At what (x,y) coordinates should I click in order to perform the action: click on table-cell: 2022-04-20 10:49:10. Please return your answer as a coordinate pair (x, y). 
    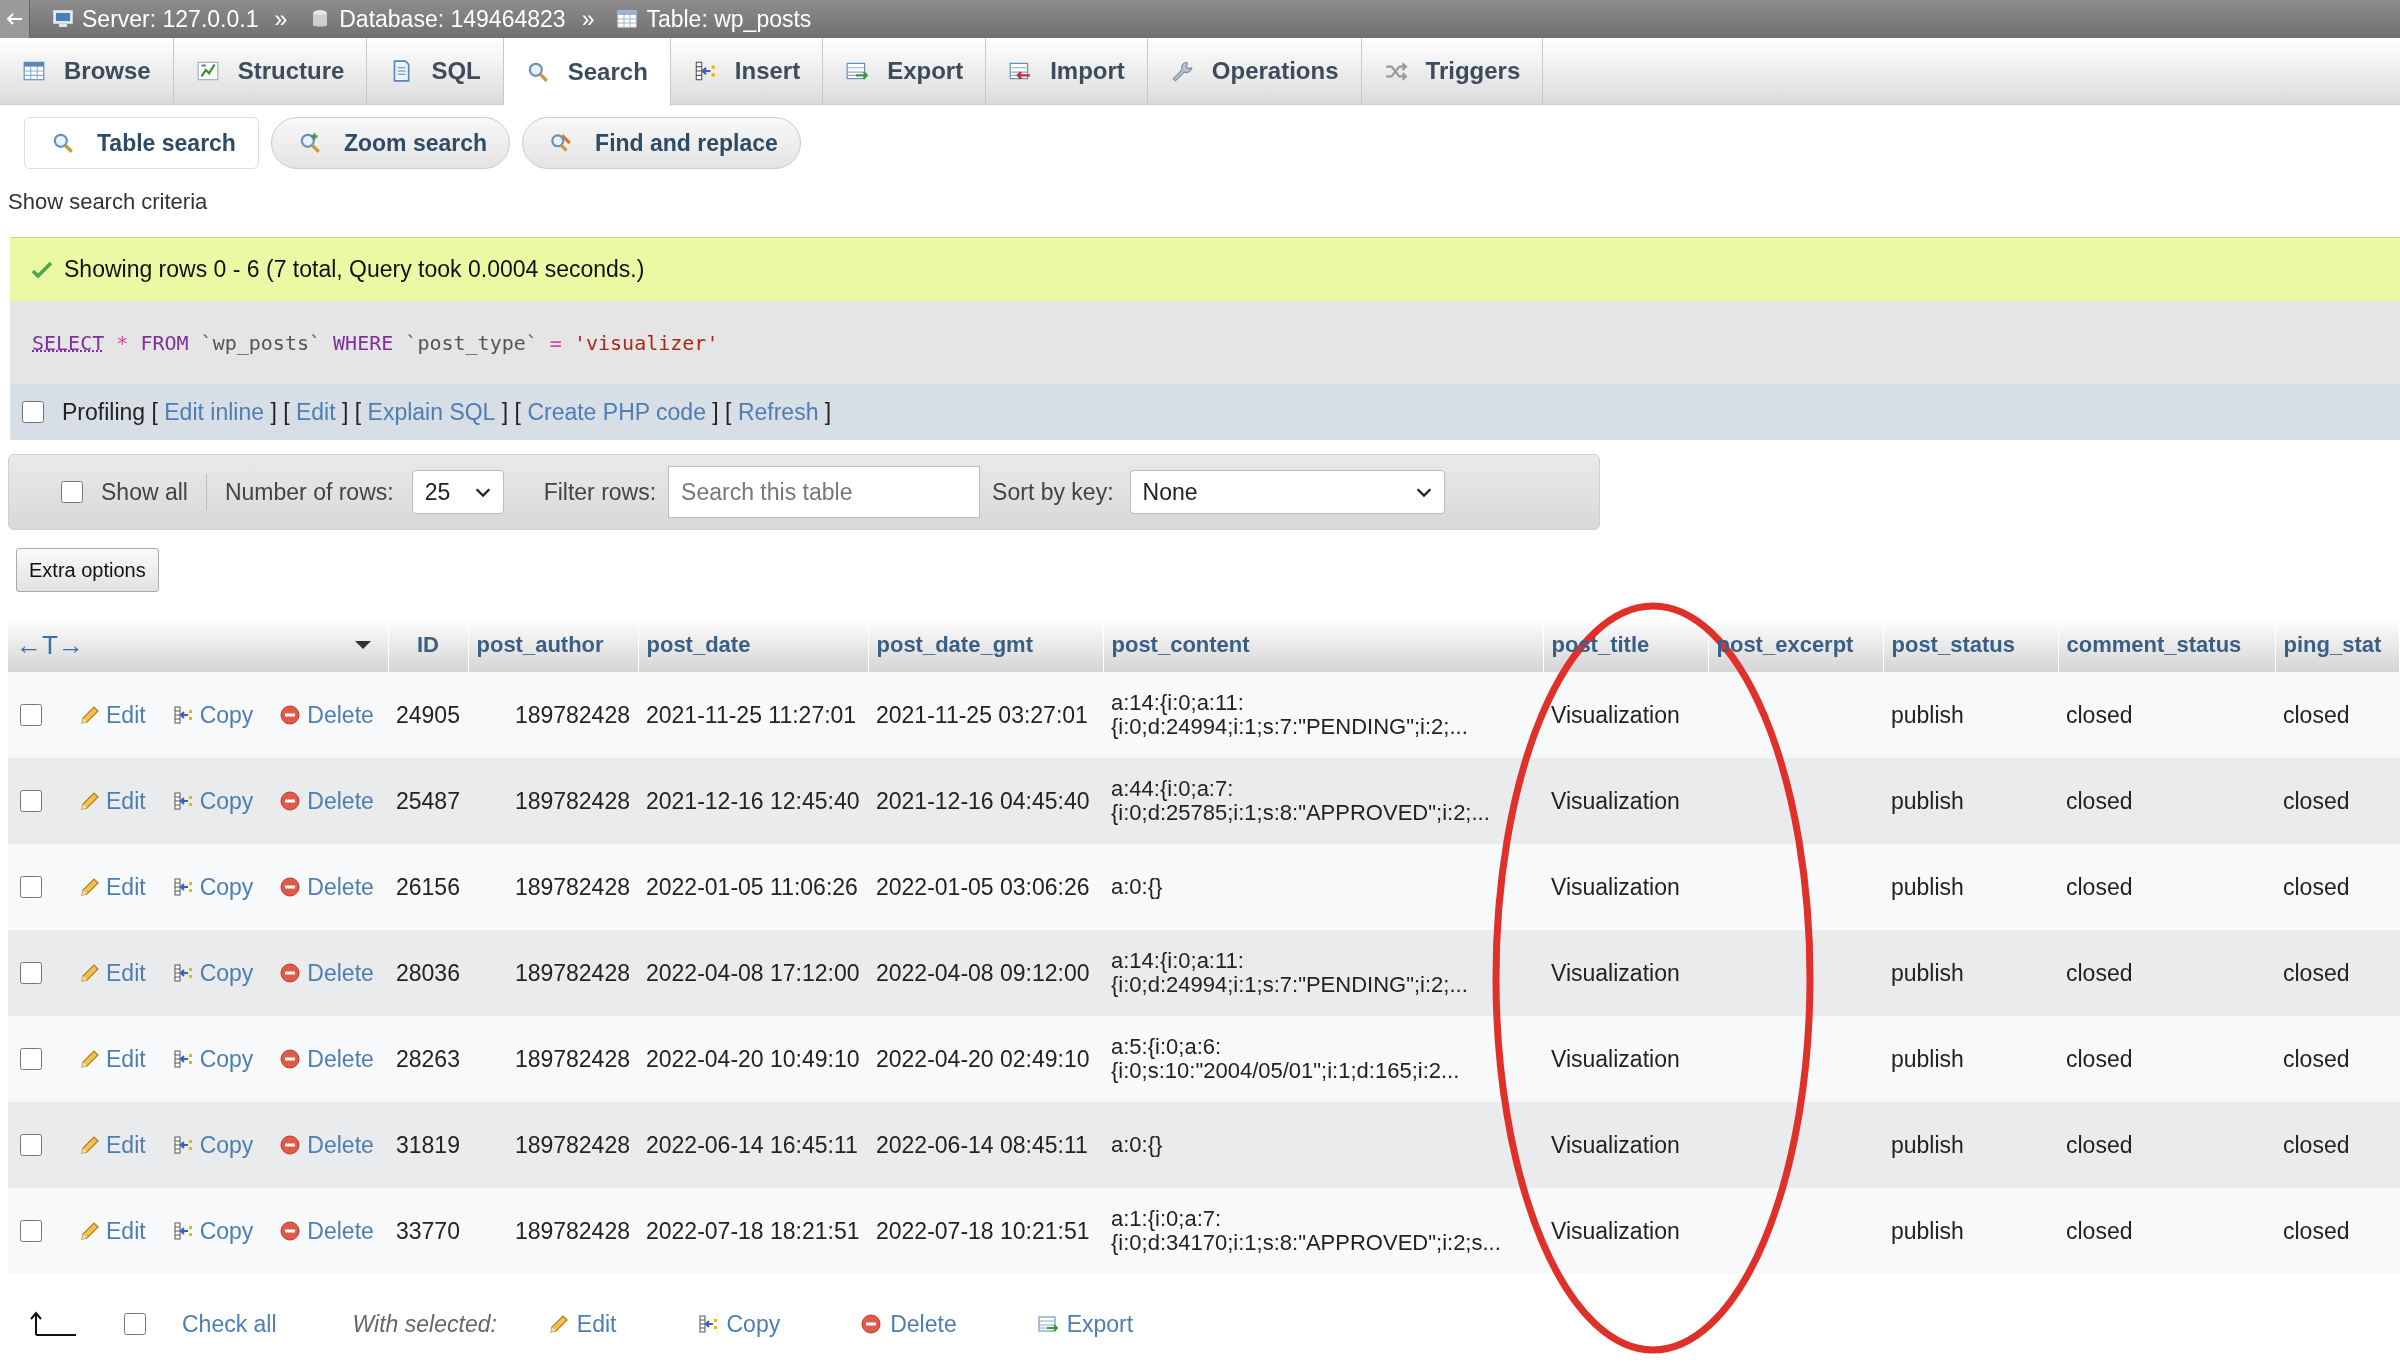
    Looking at the image, I should click on (753, 1058).